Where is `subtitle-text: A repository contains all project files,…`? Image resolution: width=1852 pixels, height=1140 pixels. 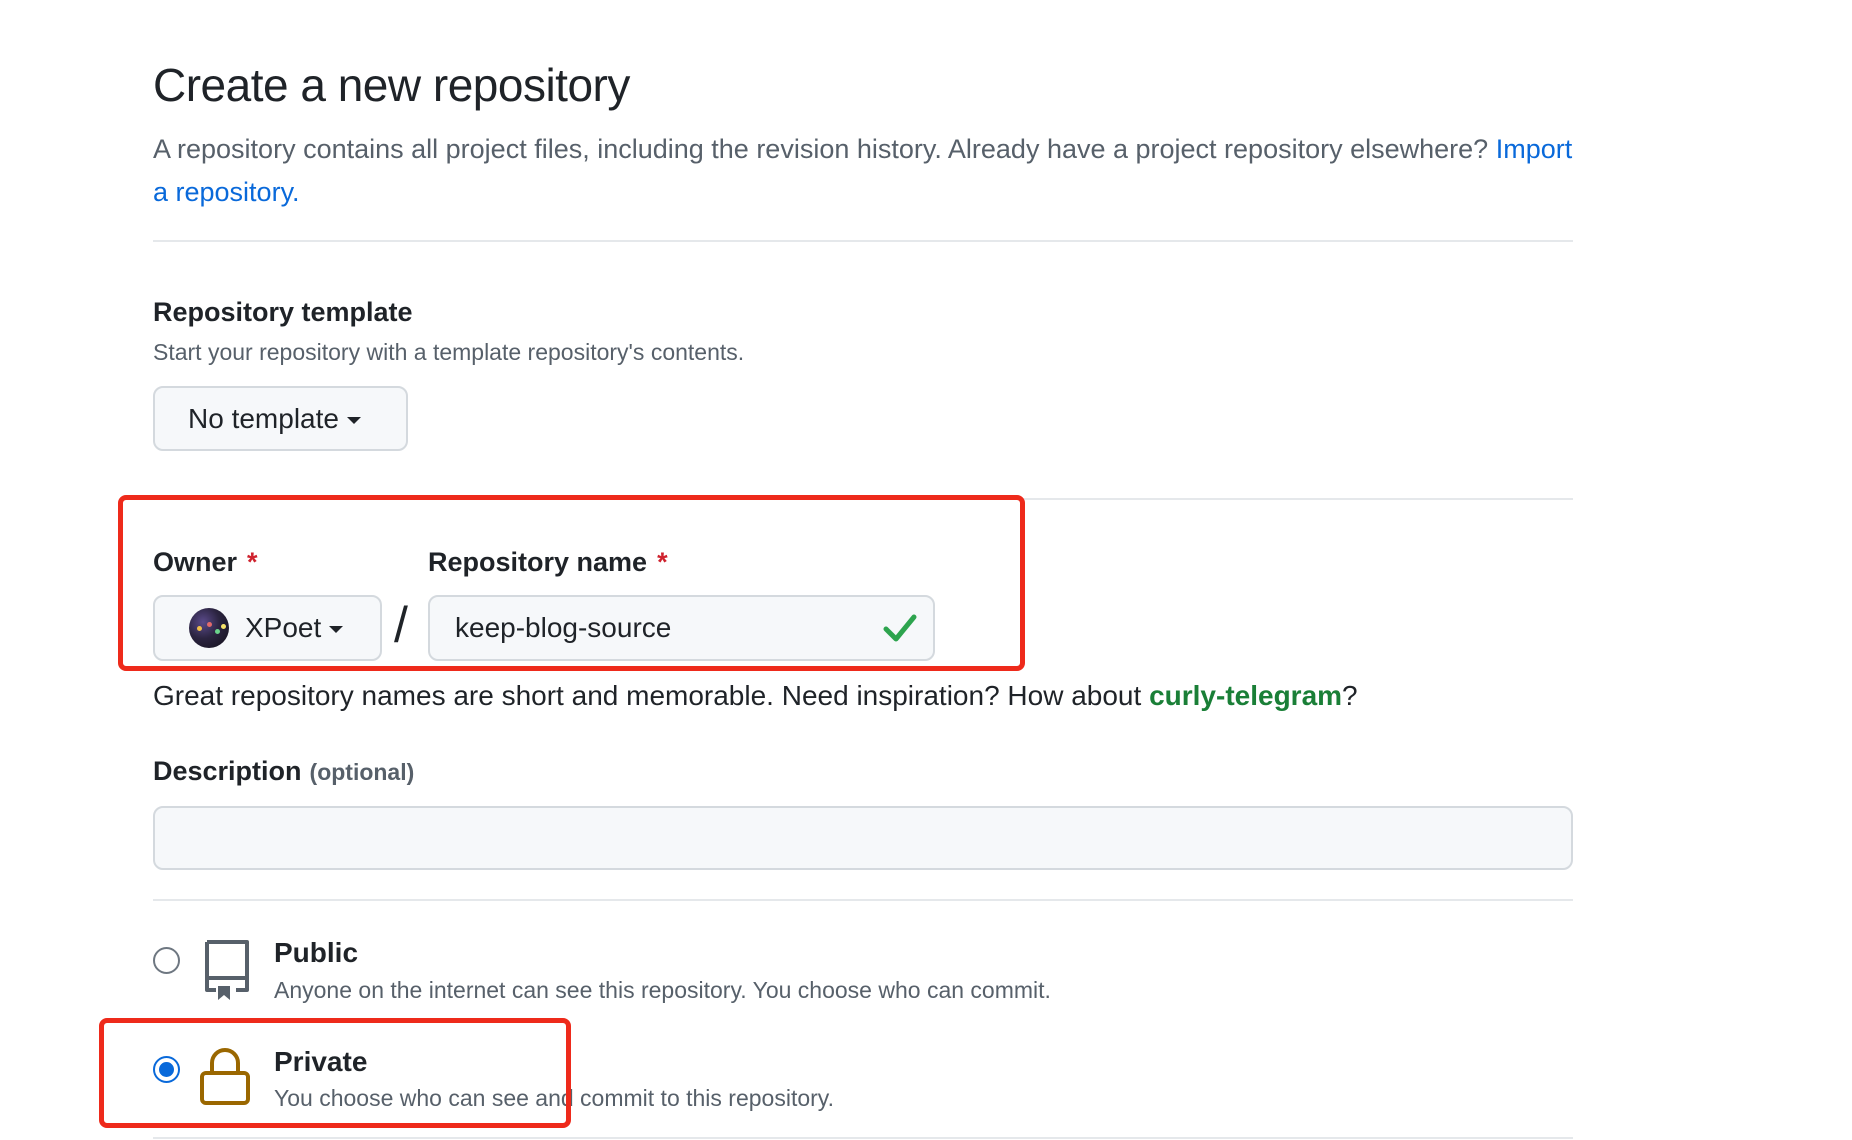 subtitle-text: A repository contains all project files,… is located at coordinates (821, 149).